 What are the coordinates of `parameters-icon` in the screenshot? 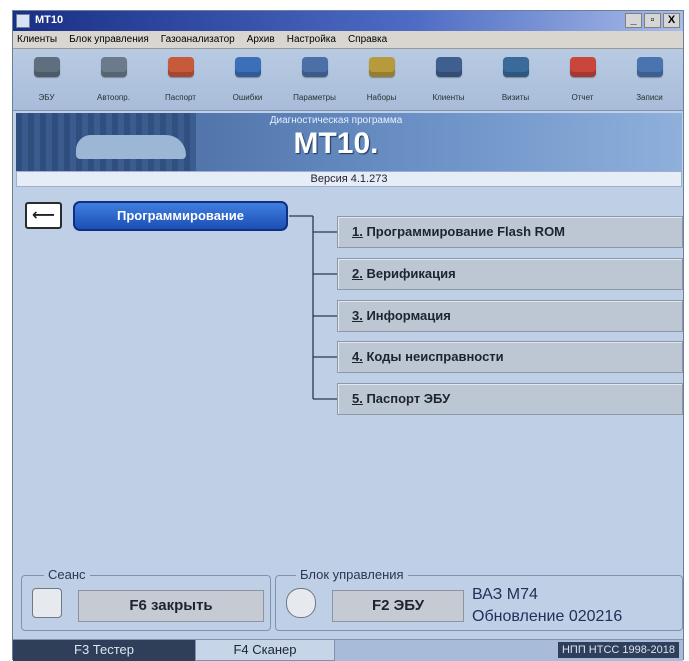 It's located at (314, 67).